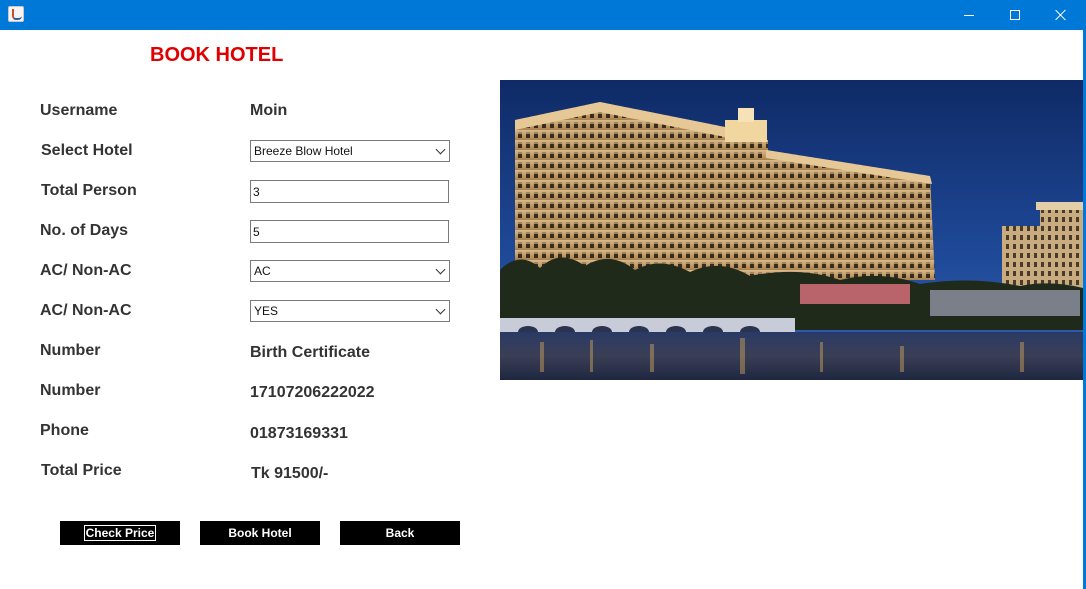 Image resolution: width=1086 pixels, height=589 pixels. What do you see at coordinates (290, 473) in the screenshot?
I see `total-price-value: Tk 91500/-` at bounding box center [290, 473].